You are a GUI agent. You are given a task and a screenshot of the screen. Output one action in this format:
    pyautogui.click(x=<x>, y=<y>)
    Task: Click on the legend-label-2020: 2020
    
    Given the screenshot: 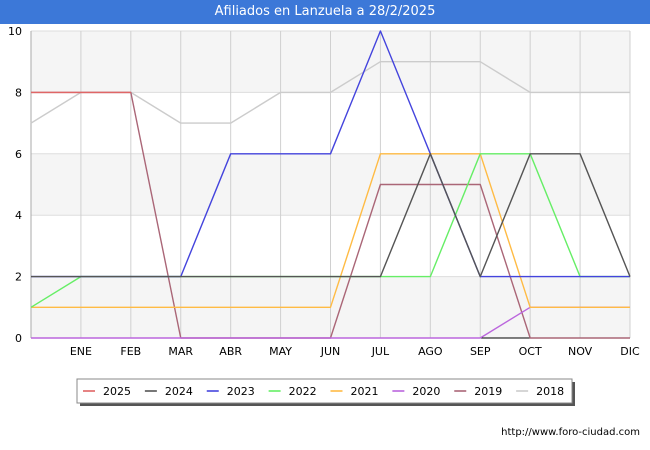 What is the action you would take?
    pyautogui.click(x=426, y=391)
    